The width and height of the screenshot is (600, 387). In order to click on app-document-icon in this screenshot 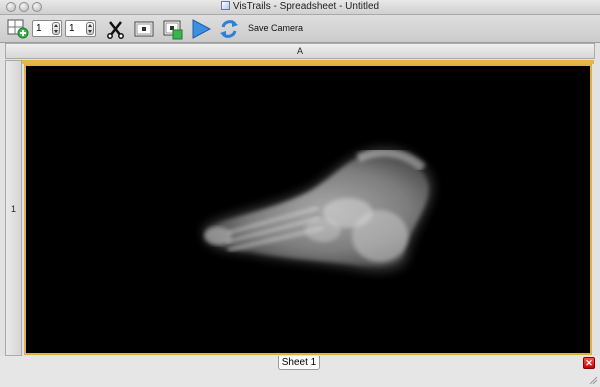, I will do `click(225, 5)`.